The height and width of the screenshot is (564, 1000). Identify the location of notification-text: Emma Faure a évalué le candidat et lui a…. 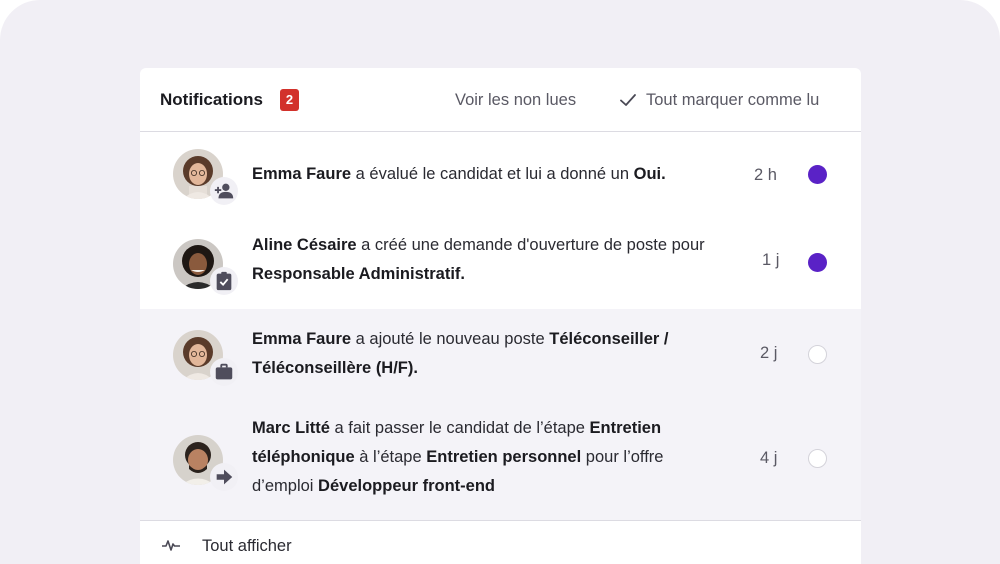
(459, 174).